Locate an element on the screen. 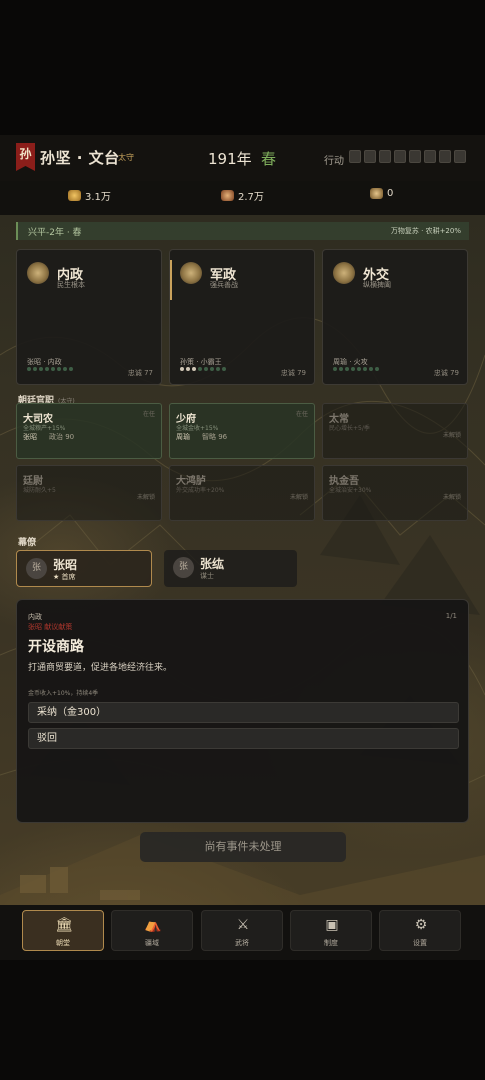  dept-sub: 强兵善战 is located at coordinates (224, 285).